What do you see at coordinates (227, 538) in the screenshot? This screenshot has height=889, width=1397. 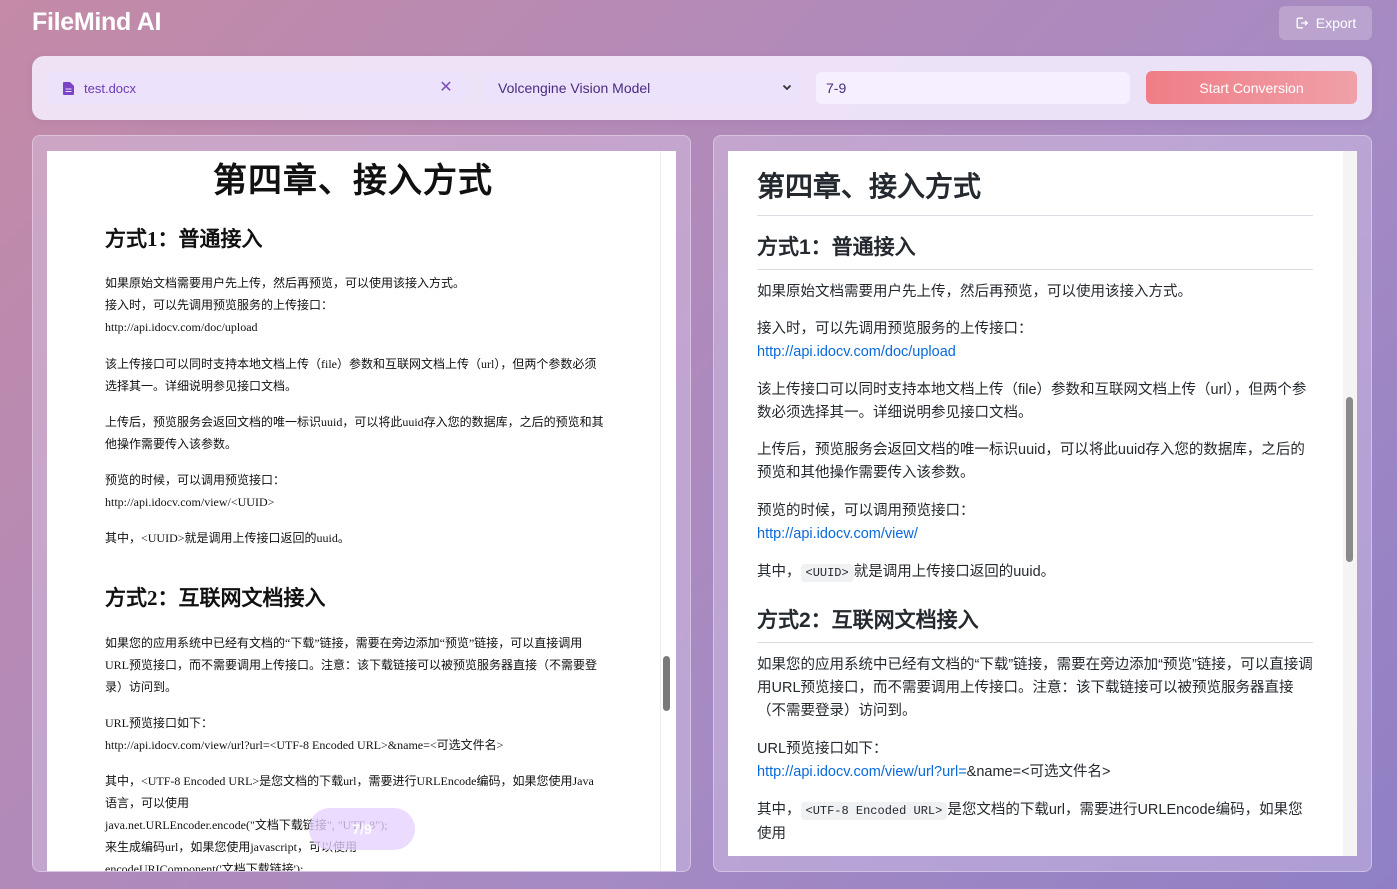 I see `doc-paragraph: 其中，<UUID>就是调用上传接口返回的uuid。` at bounding box center [227, 538].